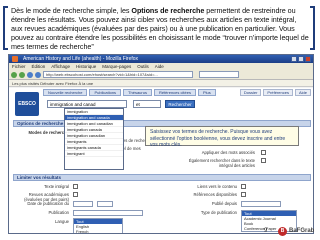 This screenshot has width=320, height=240. I want to click on publication-label: Publication, so click(59, 212).